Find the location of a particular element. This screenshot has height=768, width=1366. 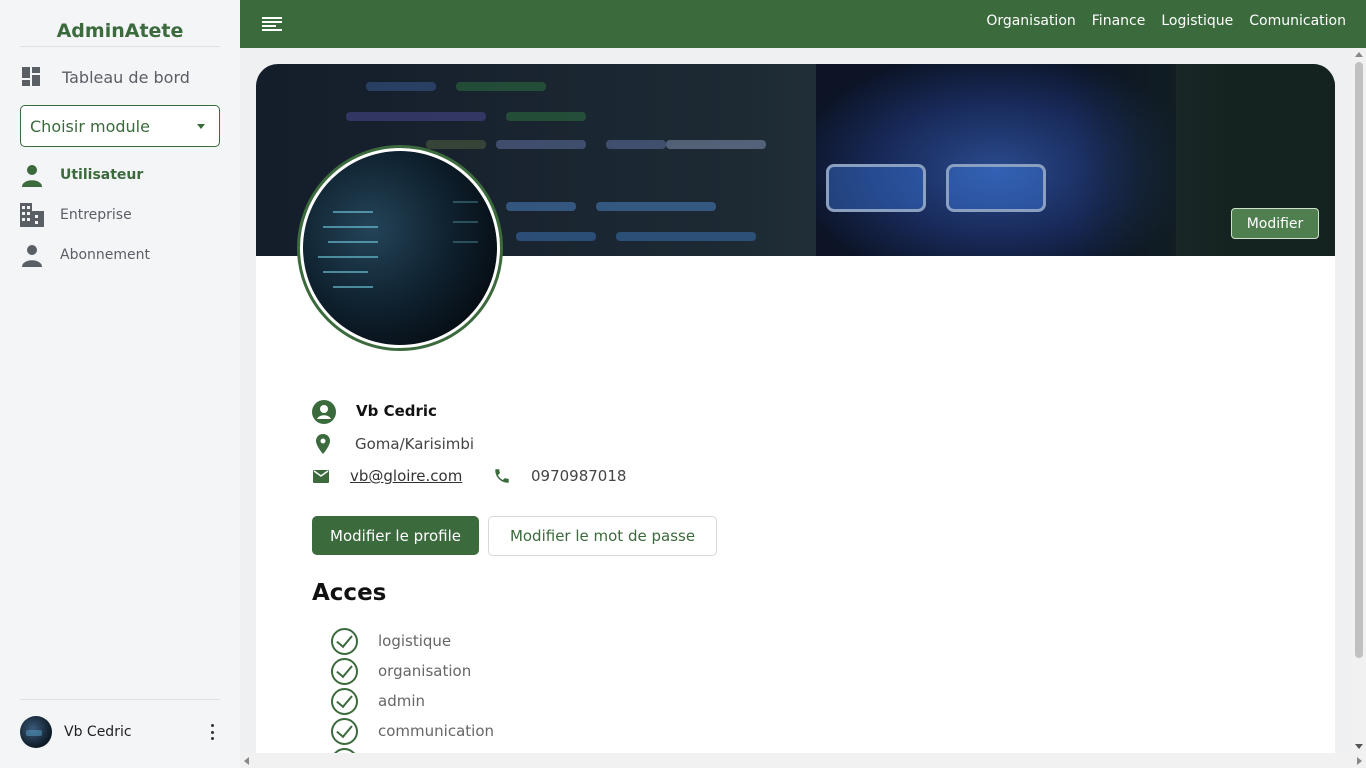

user-name: Vb Cedric is located at coordinates (98, 732).